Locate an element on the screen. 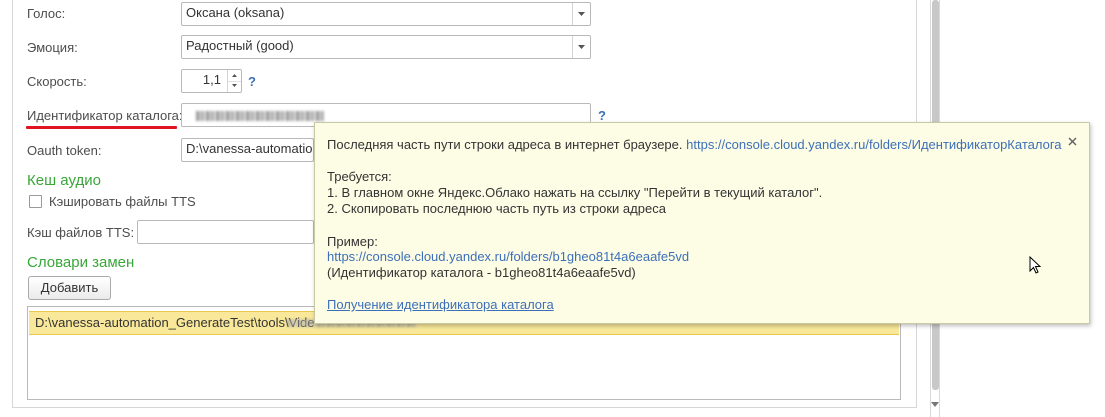 The image size is (1105, 417). speed-stepper: 1,1 is located at coordinates (211, 81).